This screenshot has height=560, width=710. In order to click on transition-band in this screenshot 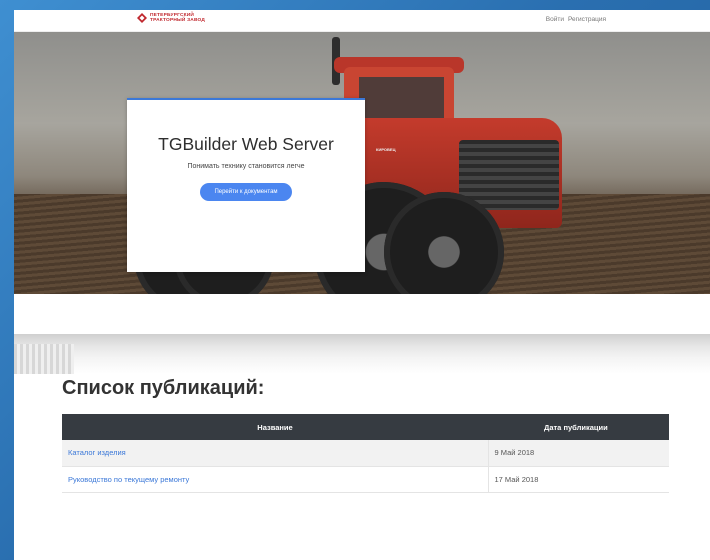, I will do `click(362, 354)`.